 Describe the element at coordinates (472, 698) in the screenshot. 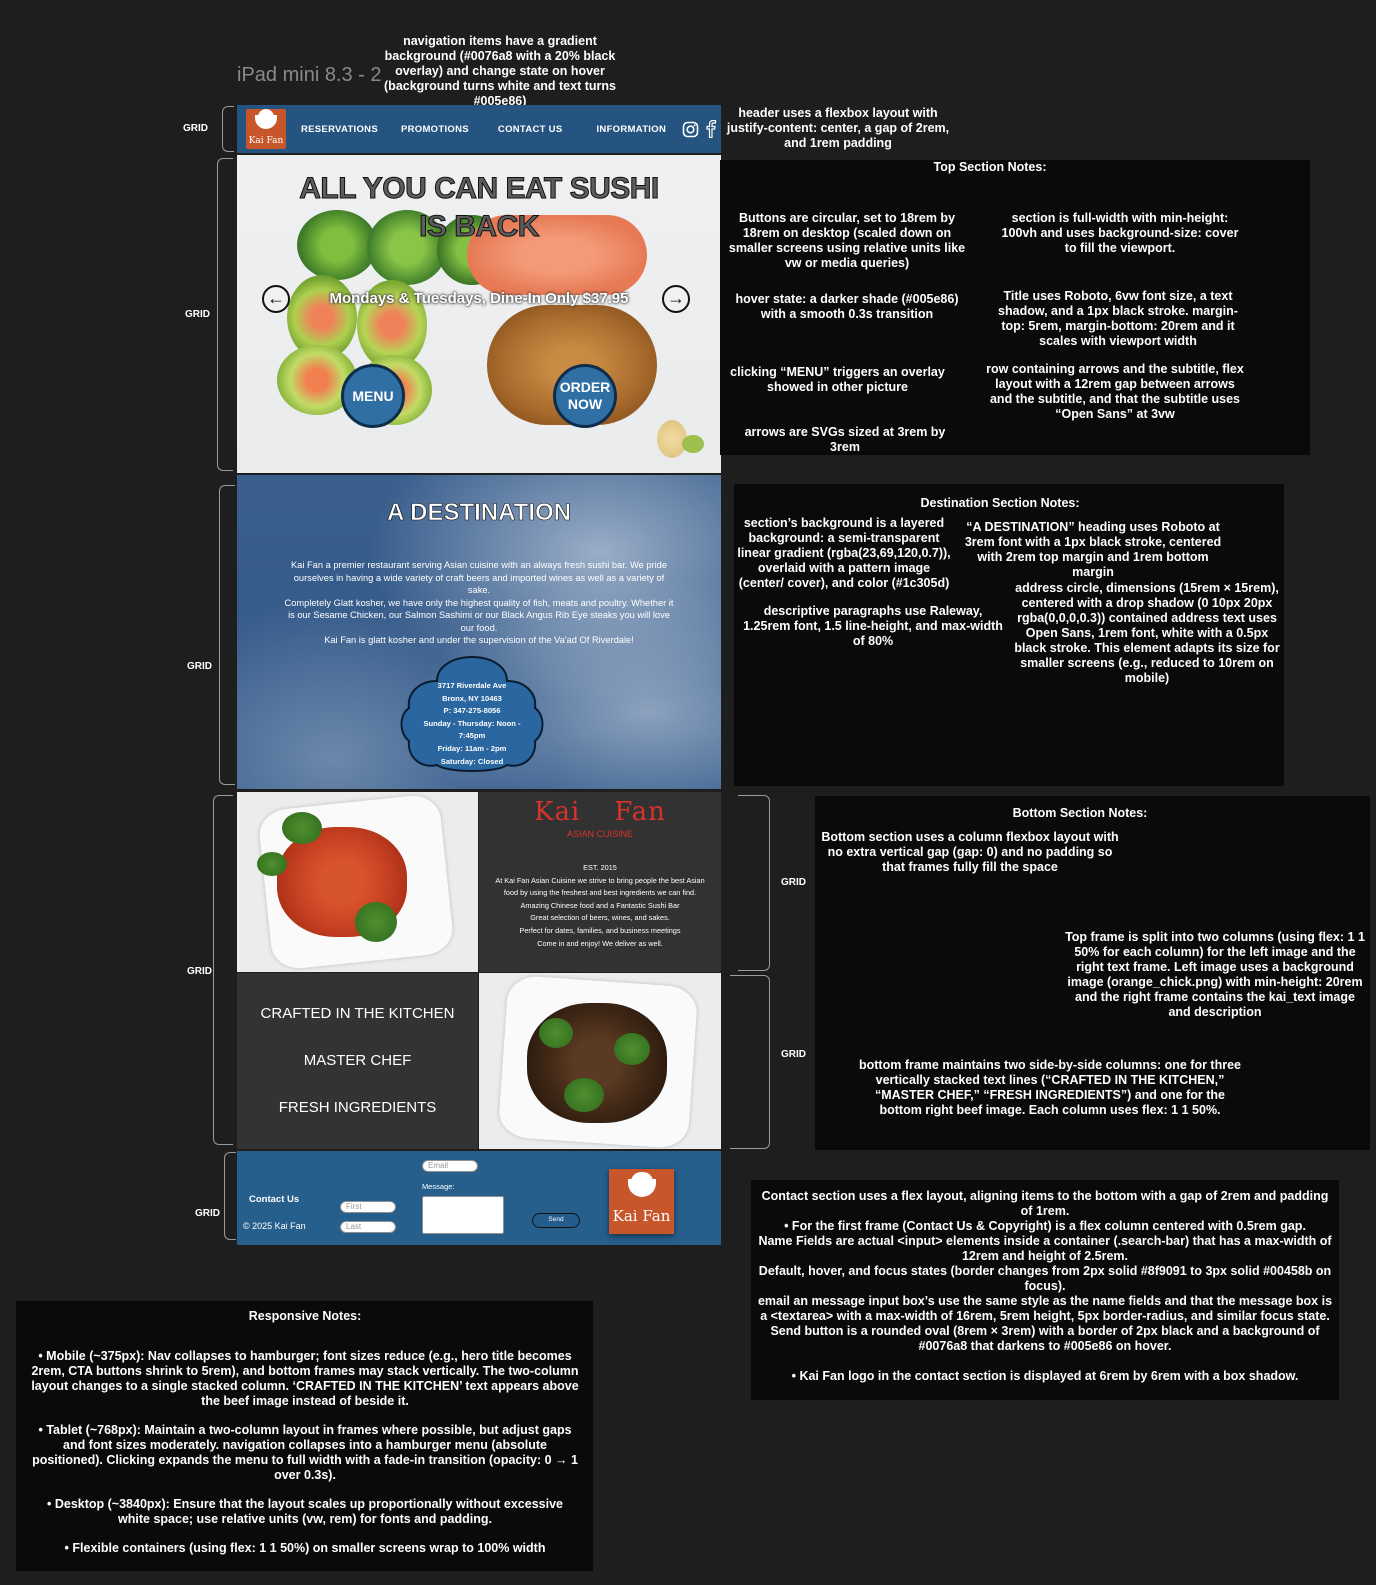

I see `address-line: Bronx, NY 10463` at that location.